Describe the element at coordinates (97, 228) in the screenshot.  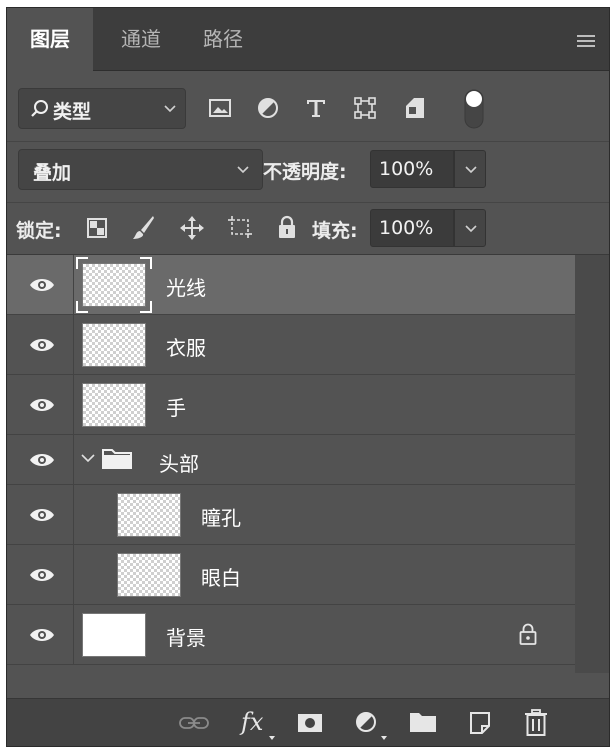
I see `lock-transparent-pixels-icon` at that location.